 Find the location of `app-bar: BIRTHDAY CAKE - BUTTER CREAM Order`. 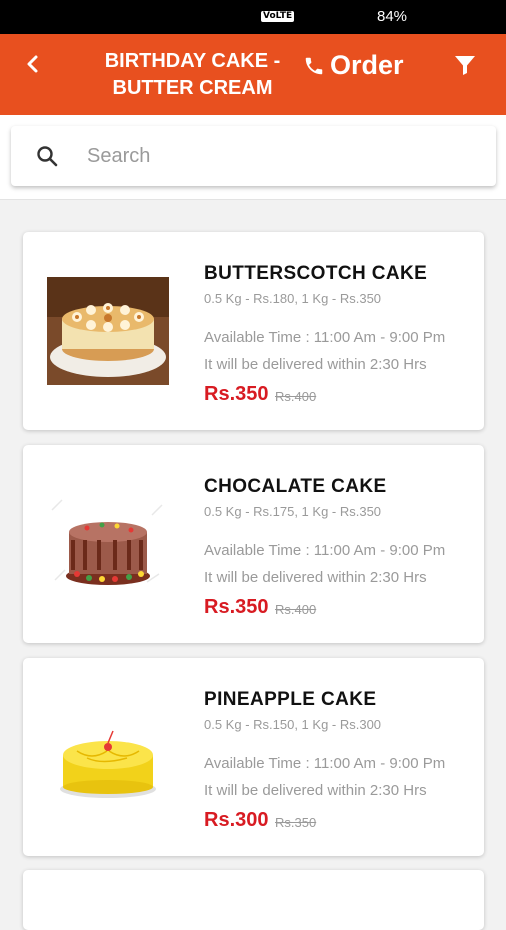

app-bar: BIRTHDAY CAKE - BUTTER CREAM Order is located at coordinates (253, 74).